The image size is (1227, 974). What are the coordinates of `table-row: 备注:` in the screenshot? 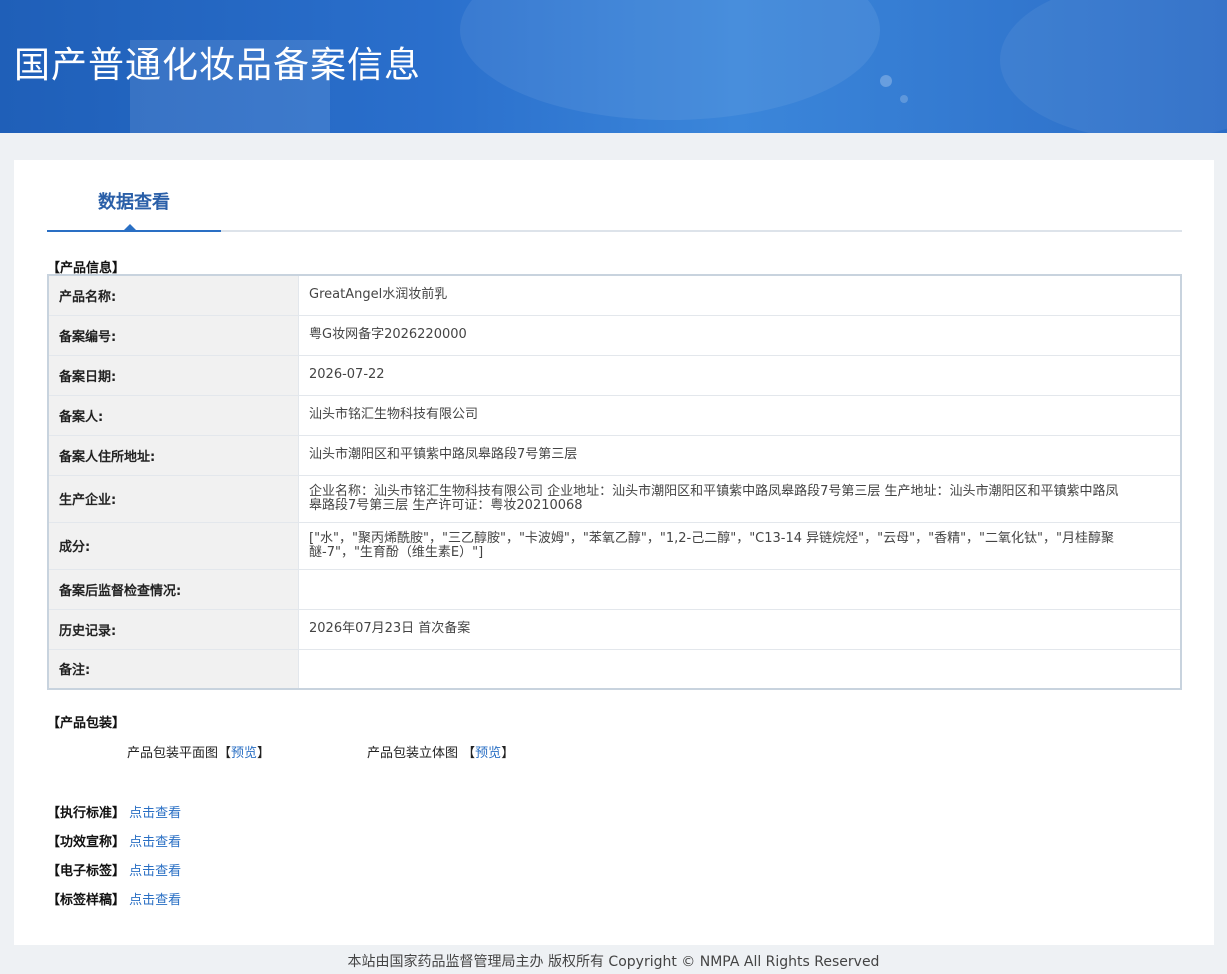 It's located at (614, 669).